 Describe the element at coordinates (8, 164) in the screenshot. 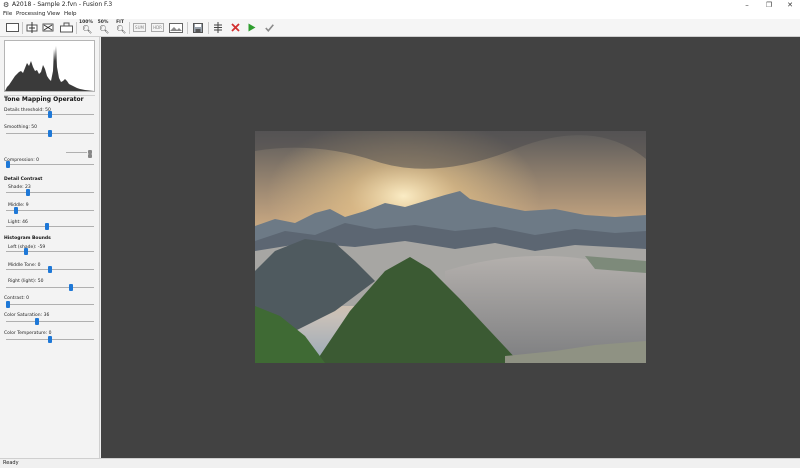

I see `slider-thumb-compression` at that location.